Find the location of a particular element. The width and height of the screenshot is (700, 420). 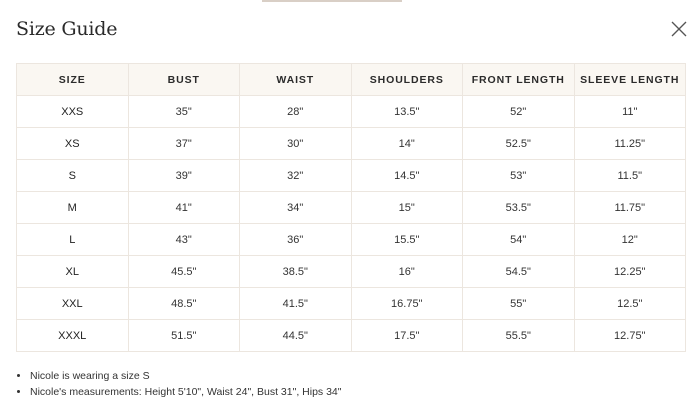

cell-shoulders: 16" is located at coordinates (406, 271).